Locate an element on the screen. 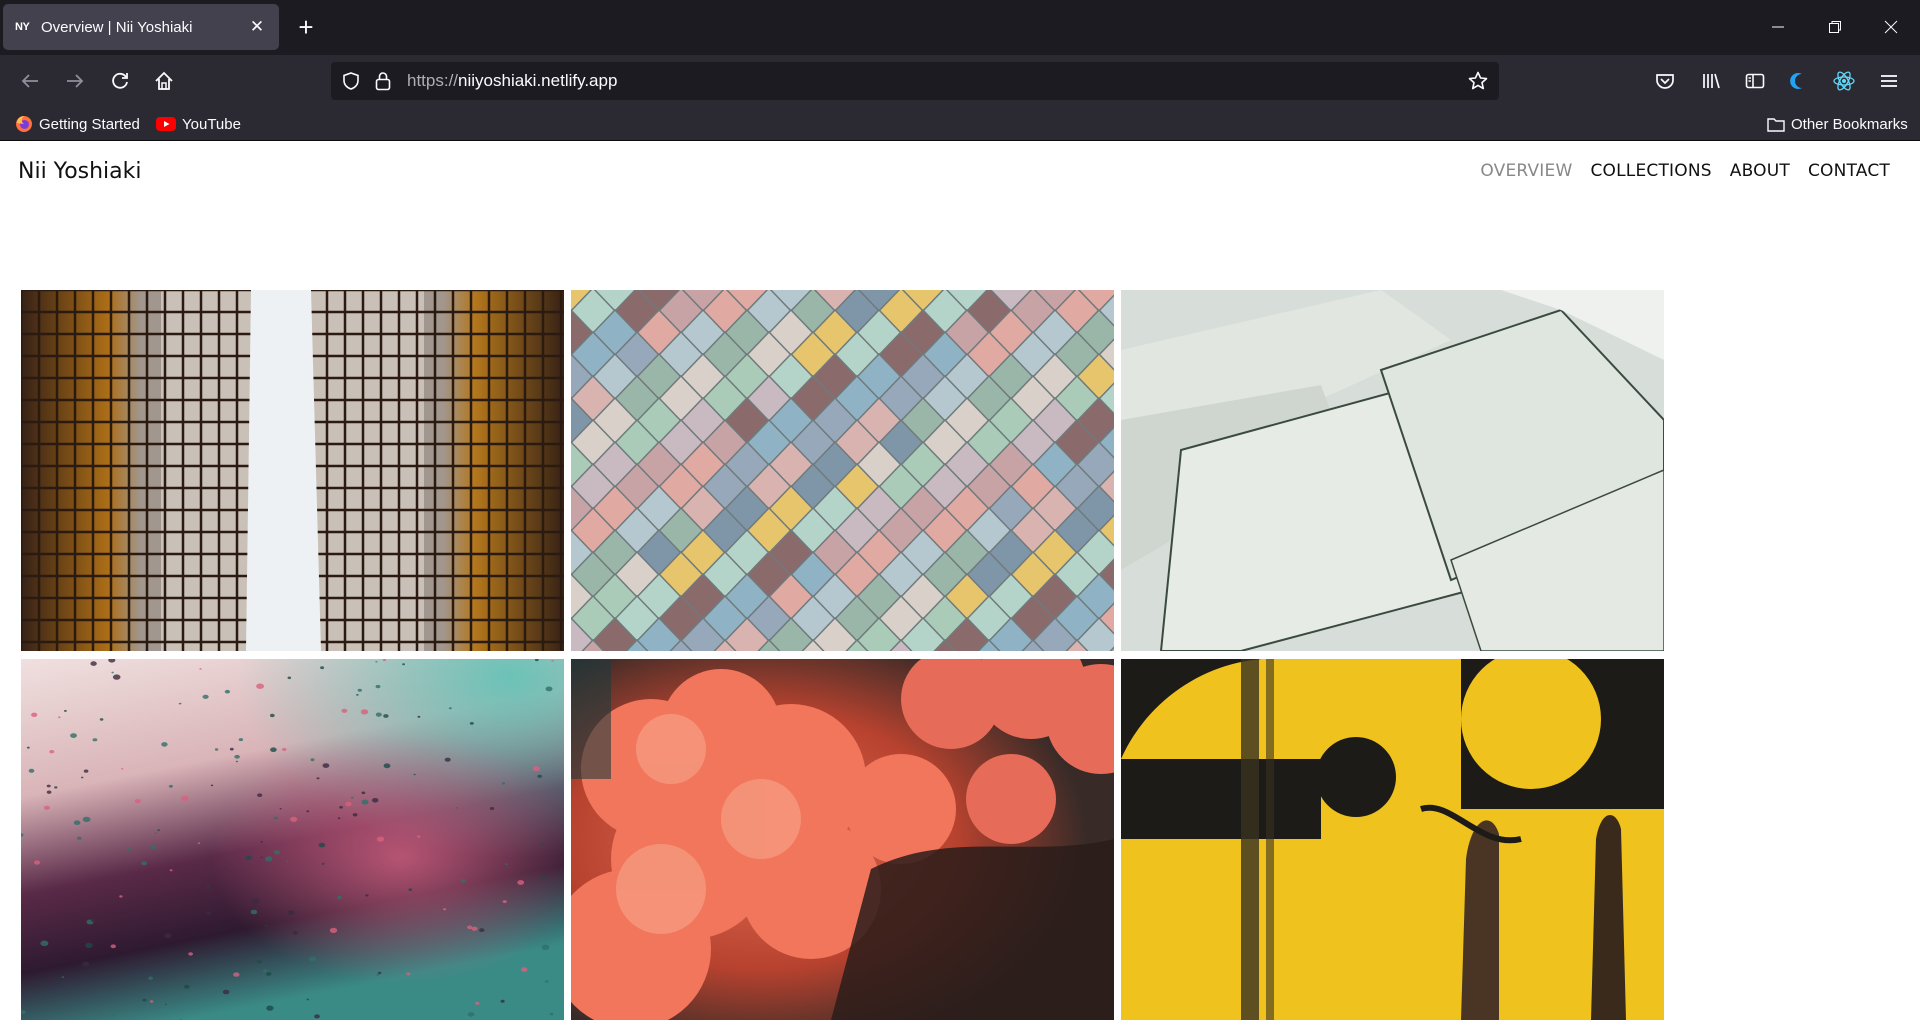 This screenshot has height=1020, width=1920. pastel-scale-tiles-photo is located at coordinates (842, 470).